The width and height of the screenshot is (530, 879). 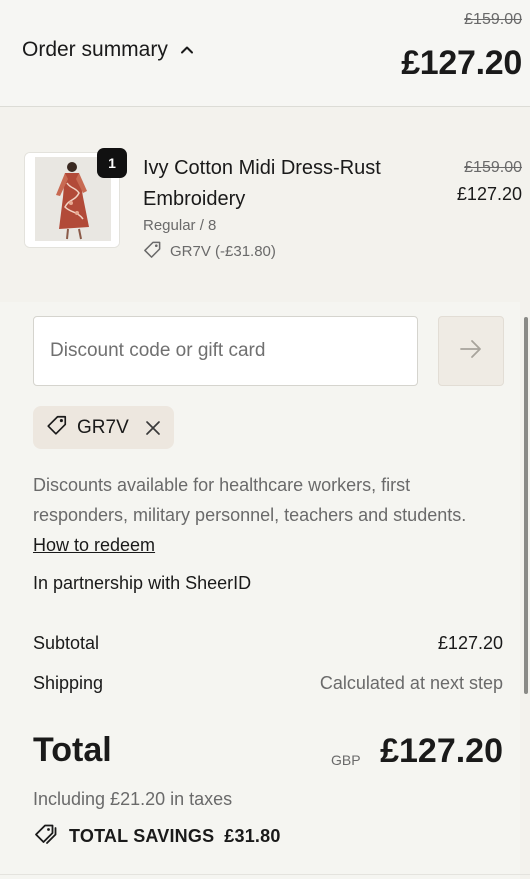 I want to click on applied-discount-chip: GR7V, so click(x=103, y=427).